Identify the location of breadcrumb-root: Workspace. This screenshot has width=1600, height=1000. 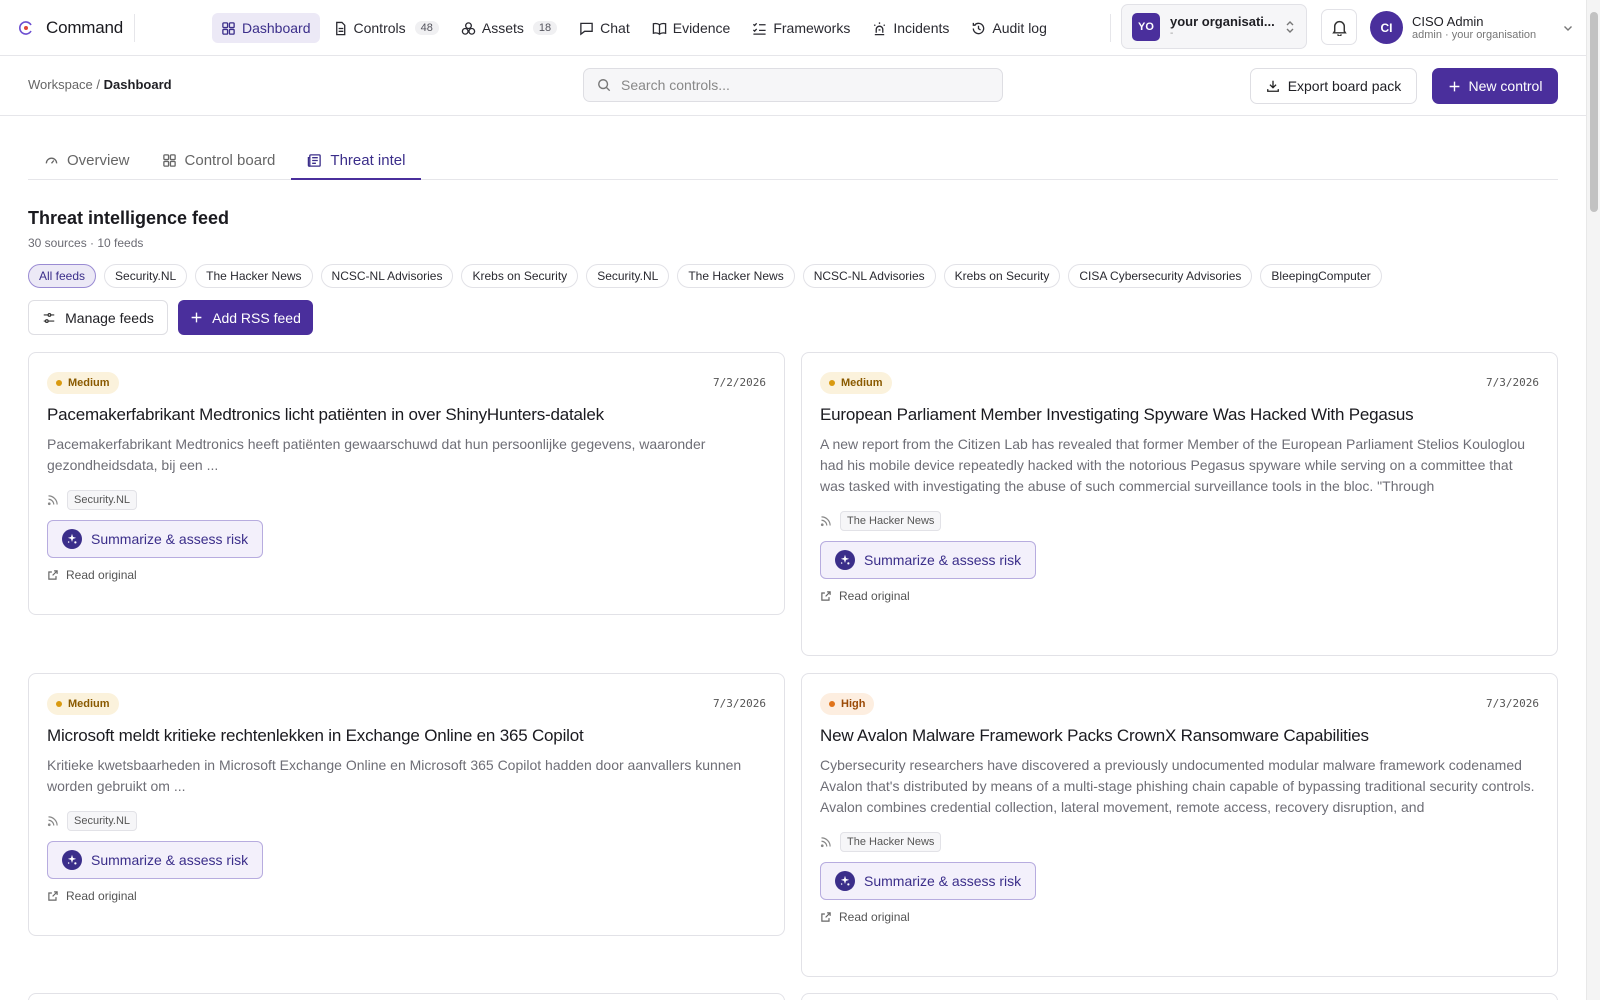
(60, 84).